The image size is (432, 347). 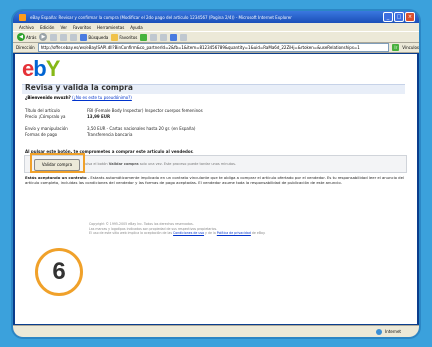 I want to click on logo-y: Y, so click(x=53, y=68).